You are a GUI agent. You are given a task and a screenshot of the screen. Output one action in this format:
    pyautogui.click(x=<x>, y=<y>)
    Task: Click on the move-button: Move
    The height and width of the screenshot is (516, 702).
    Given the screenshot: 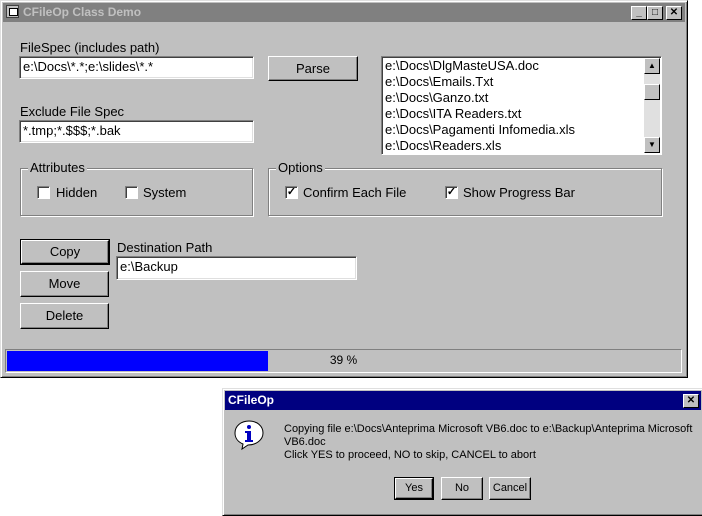 What is the action you would take?
    pyautogui.click(x=64, y=284)
    